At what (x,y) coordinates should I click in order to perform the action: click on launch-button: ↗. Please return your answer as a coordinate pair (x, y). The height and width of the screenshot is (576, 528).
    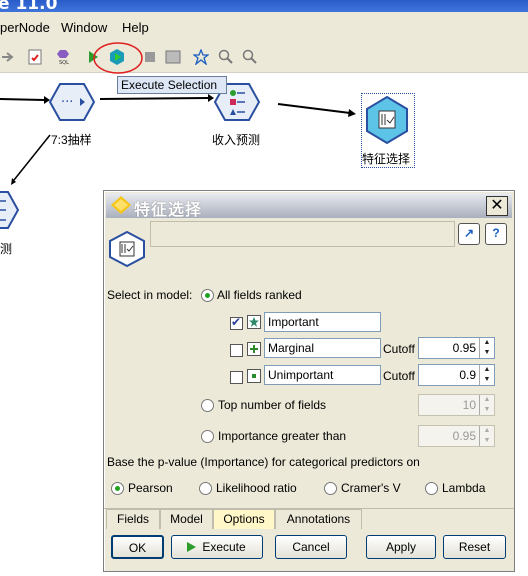
    Looking at the image, I should click on (469, 234).